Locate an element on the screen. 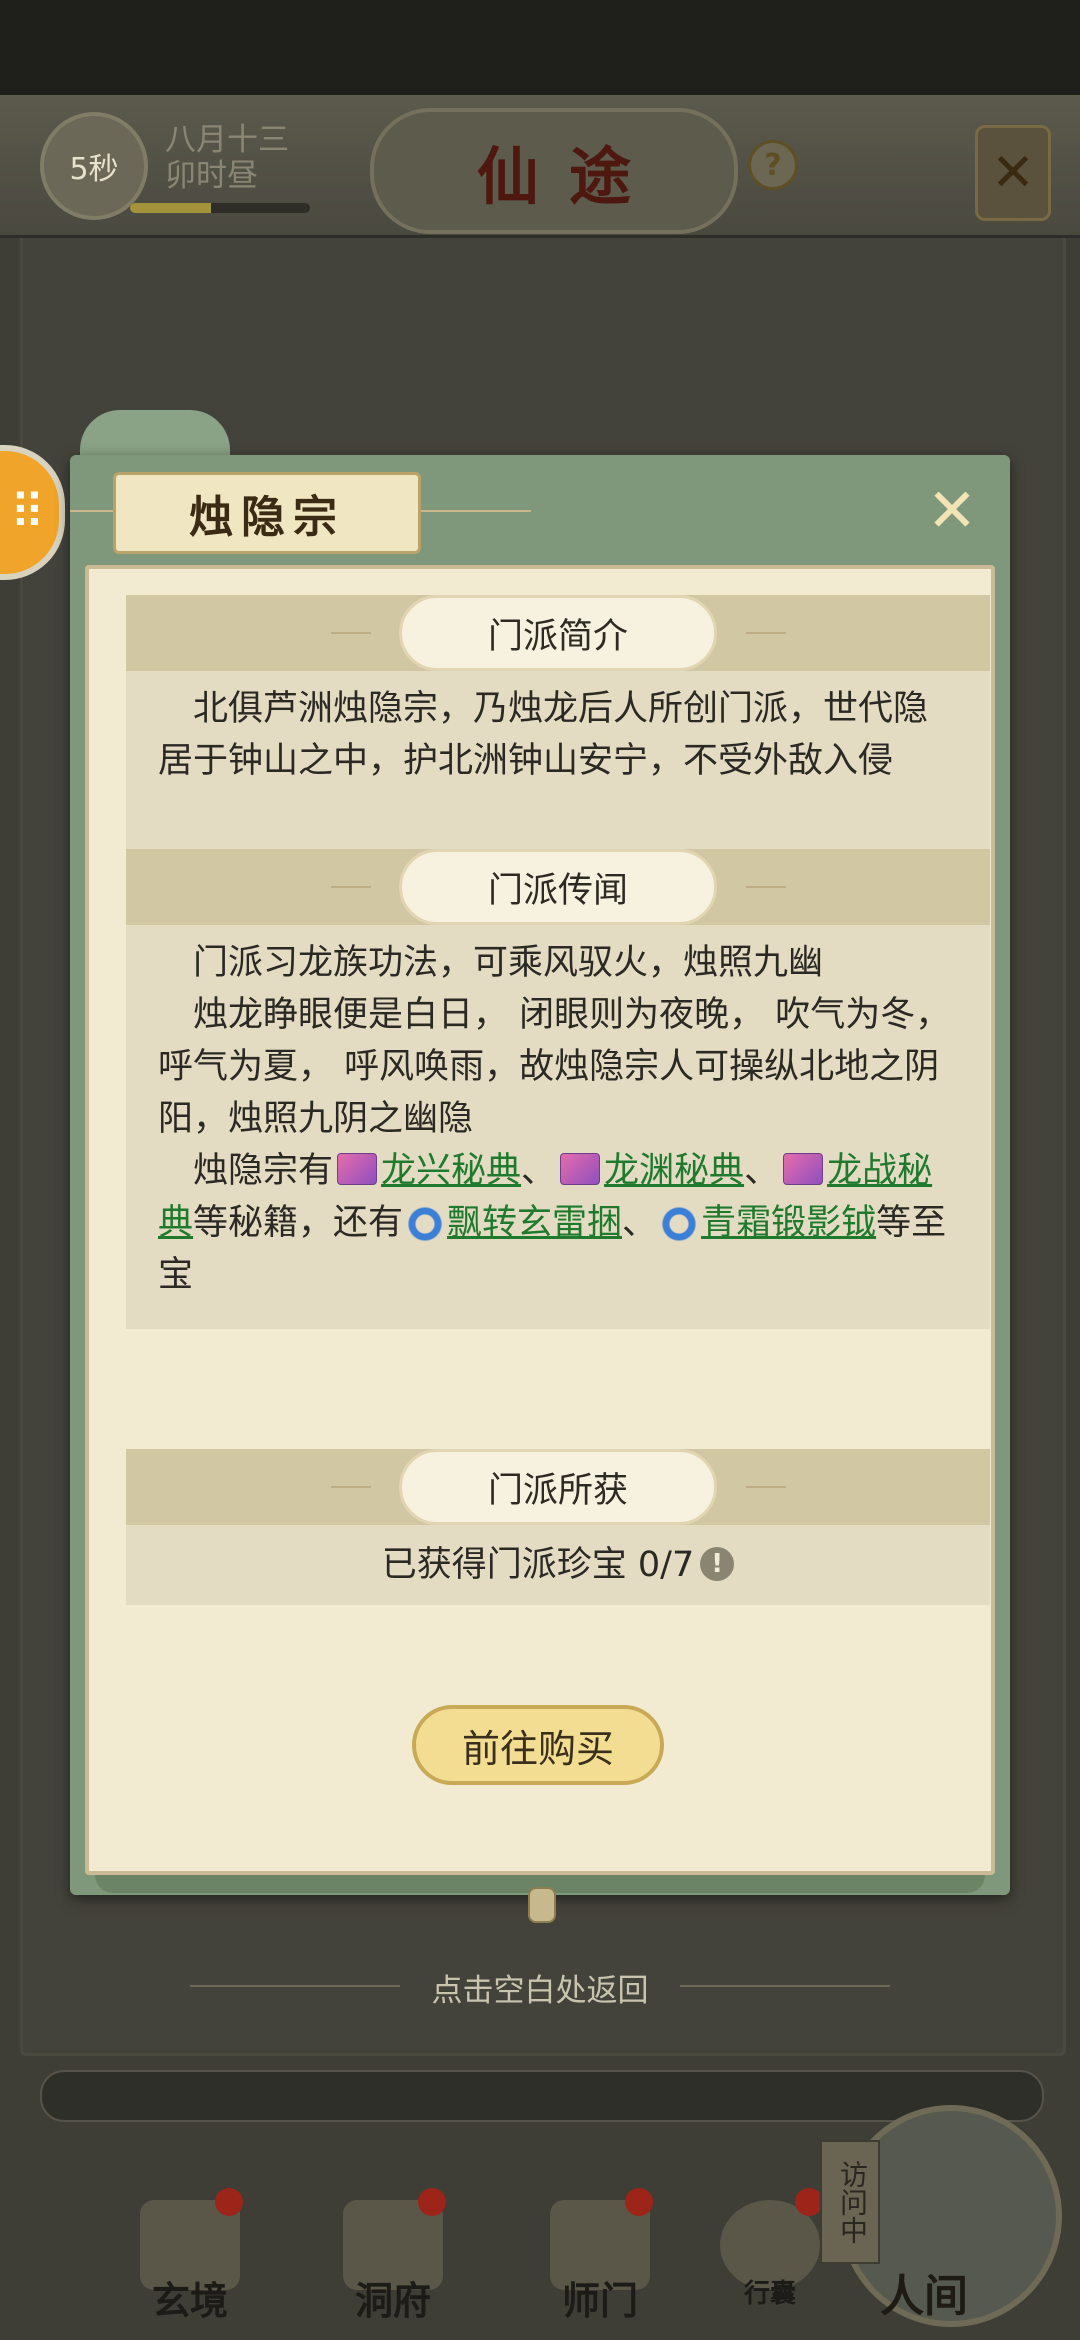 Image resolution: width=1080 pixels, height=2340 pixels. popup-title: 烛隐宗 is located at coordinates (267, 517).